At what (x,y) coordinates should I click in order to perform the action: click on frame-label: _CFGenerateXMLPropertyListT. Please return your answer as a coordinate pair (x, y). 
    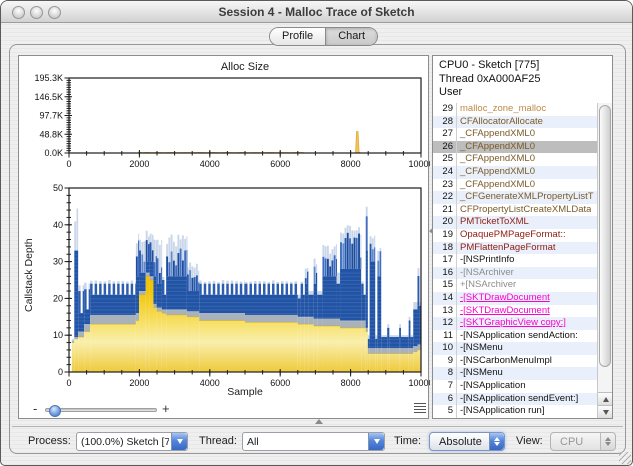
    Looking at the image, I should click on (527, 197).